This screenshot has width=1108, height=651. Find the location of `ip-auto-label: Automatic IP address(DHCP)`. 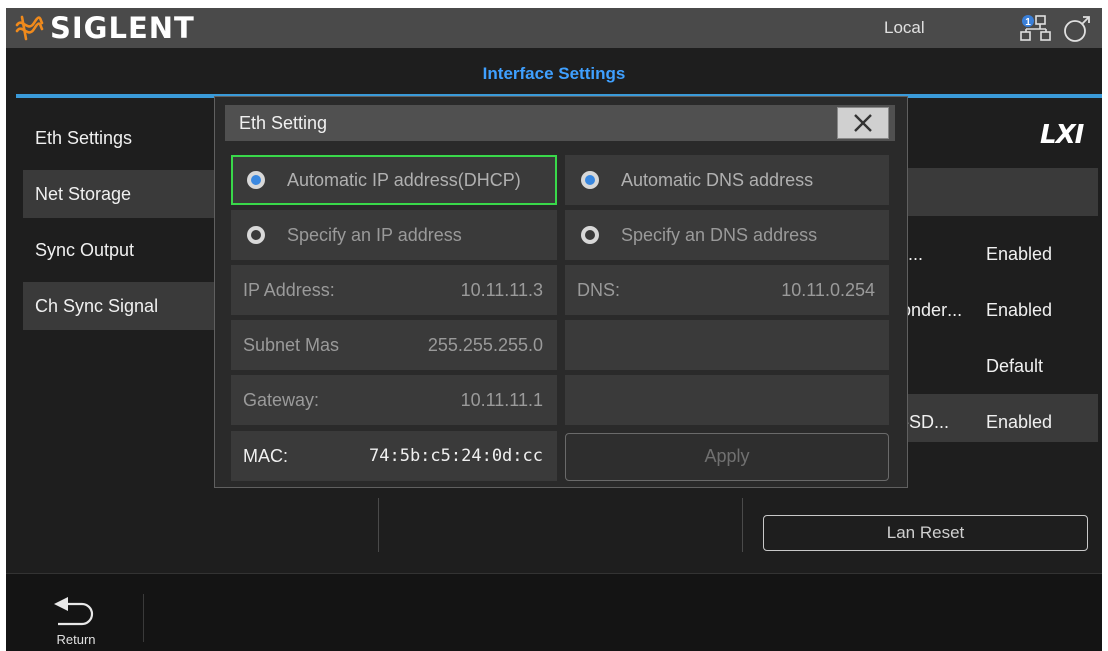

ip-auto-label: Automatic IP address(DHCP) is located at coordinates (404, 180).